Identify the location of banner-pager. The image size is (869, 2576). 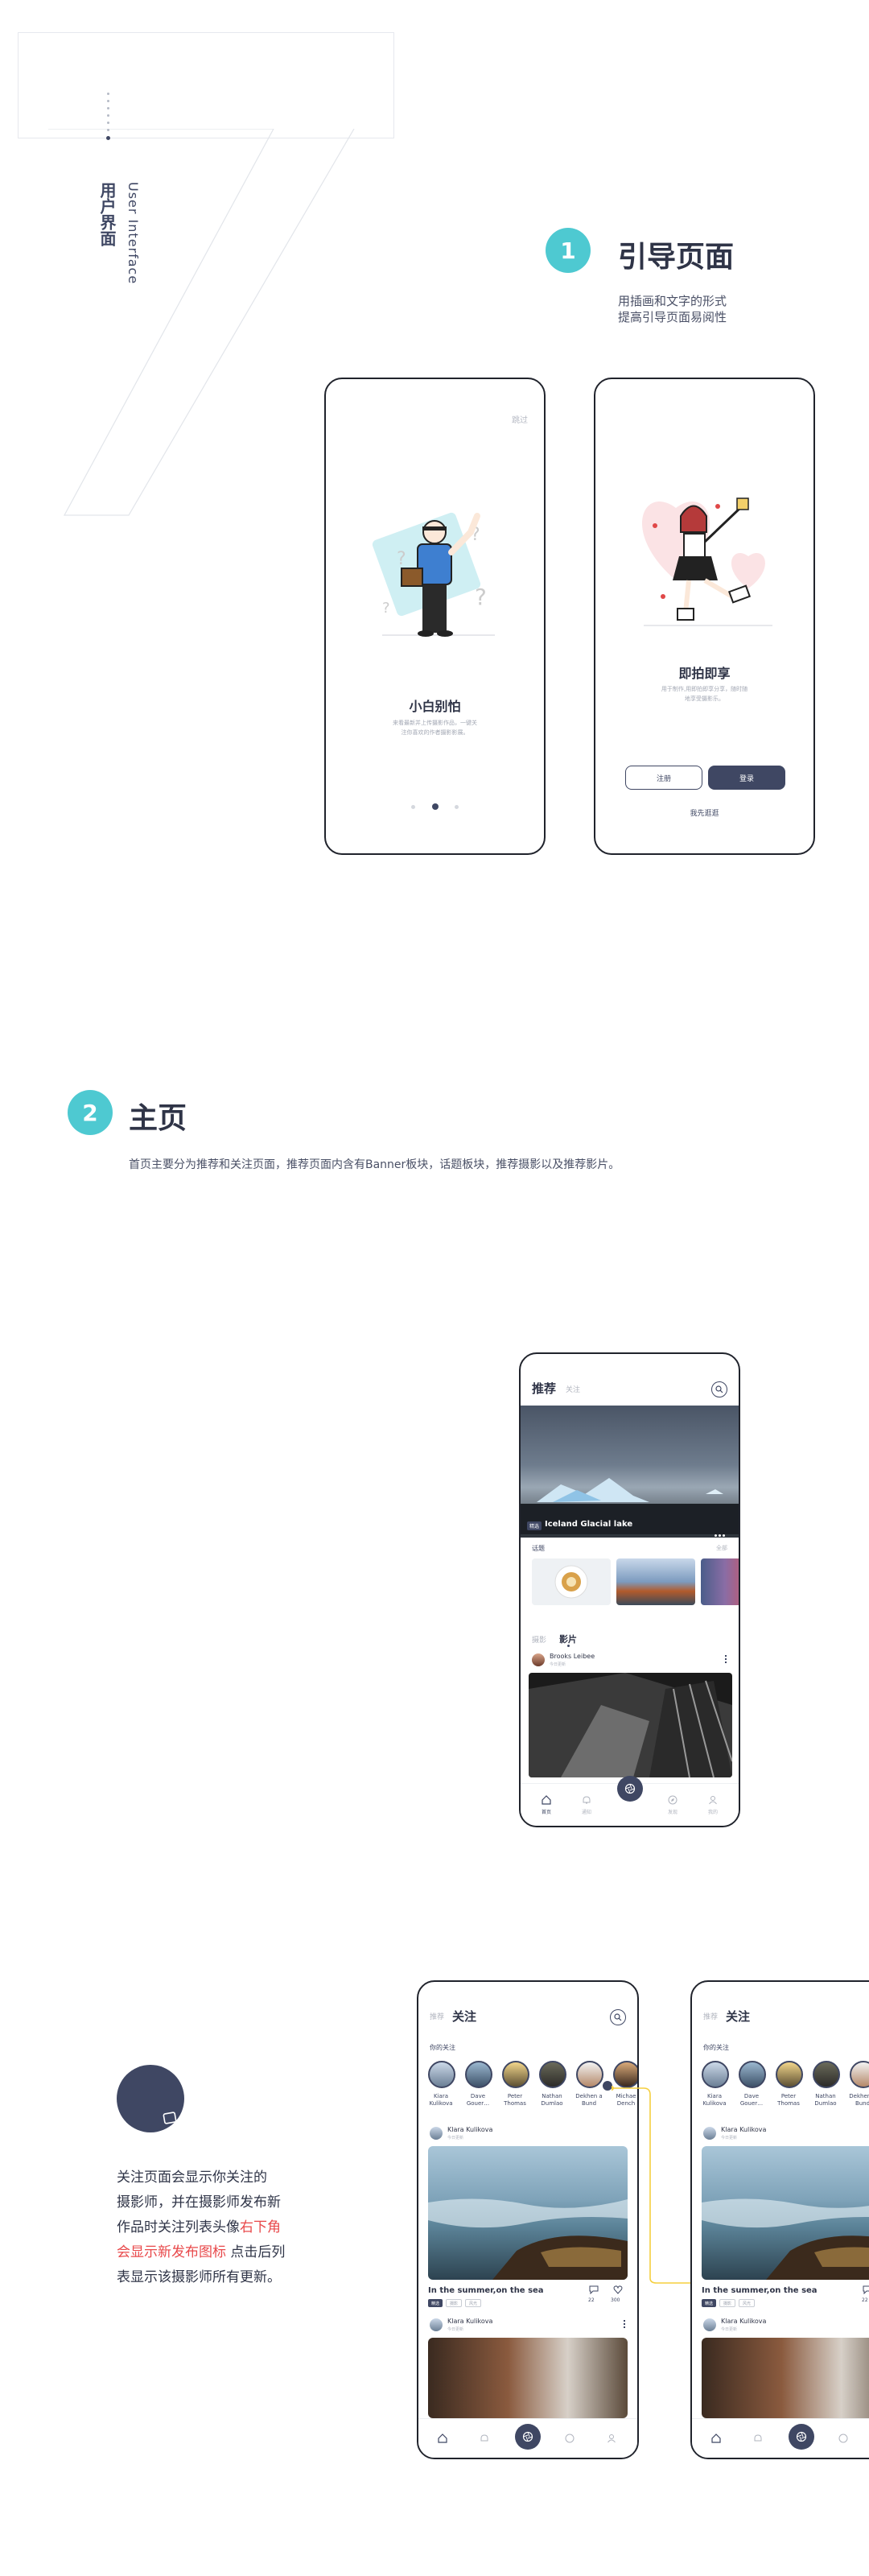
(723, 1531).